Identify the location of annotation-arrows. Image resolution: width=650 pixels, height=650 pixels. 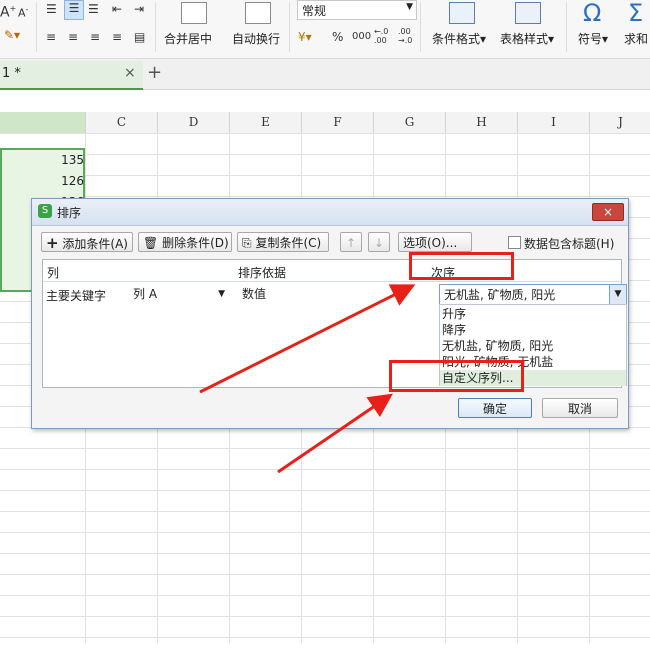
(307, 379).